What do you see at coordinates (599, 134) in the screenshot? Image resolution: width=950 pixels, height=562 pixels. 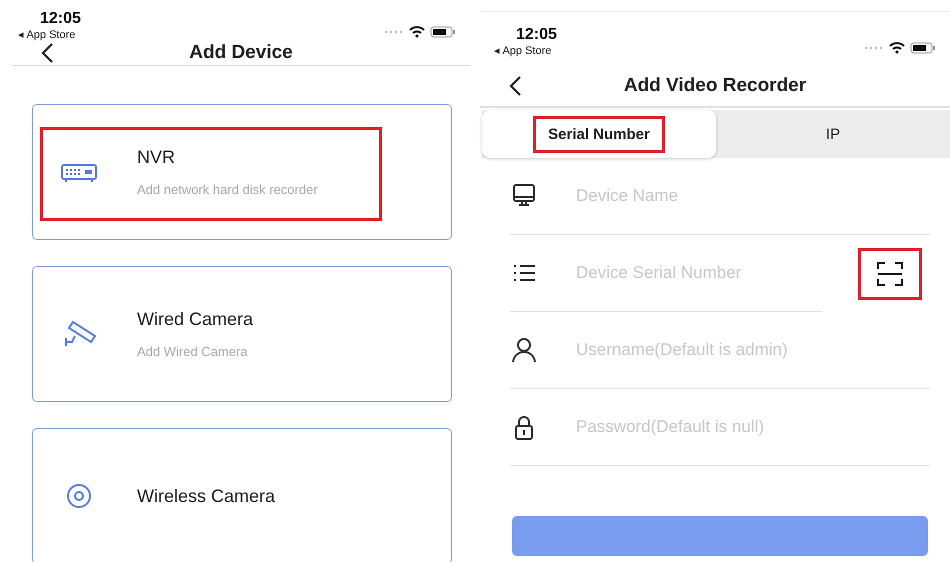 I see `tab: Serial Number` at bounding box center [599, 134].